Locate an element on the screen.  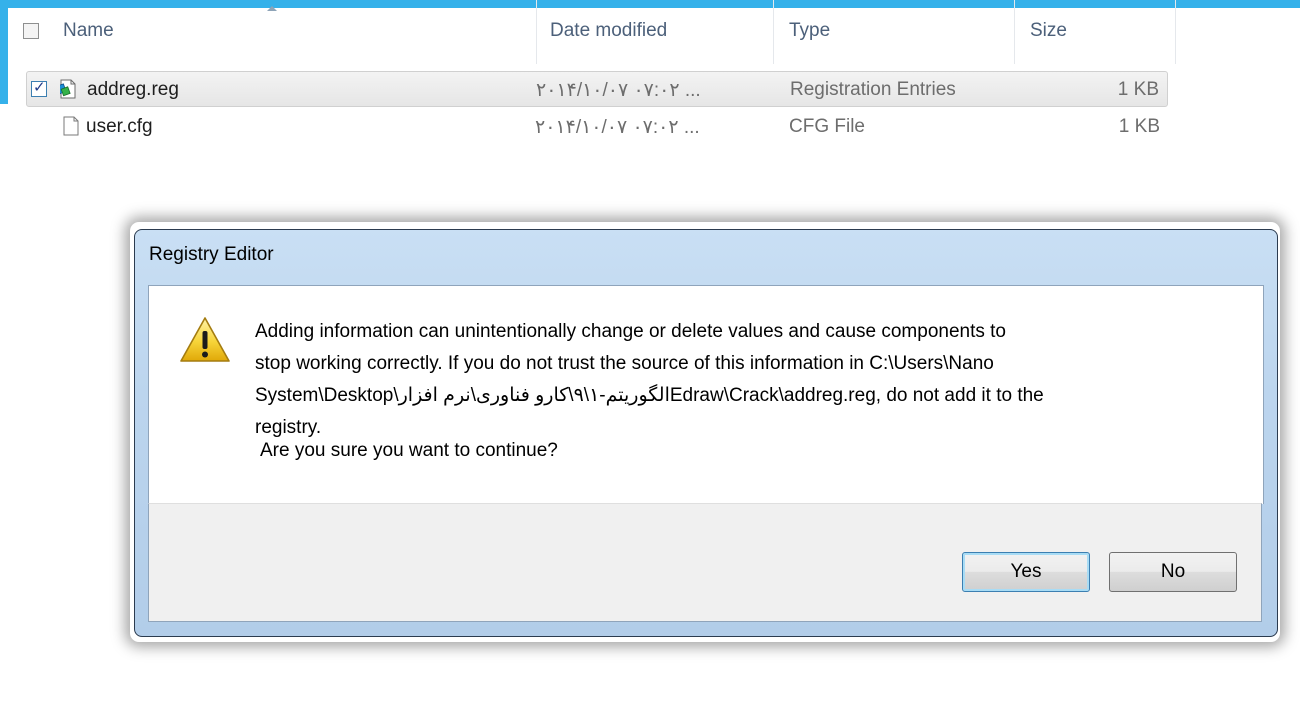
column-header-name: Name is located at coordinates (293, 32).